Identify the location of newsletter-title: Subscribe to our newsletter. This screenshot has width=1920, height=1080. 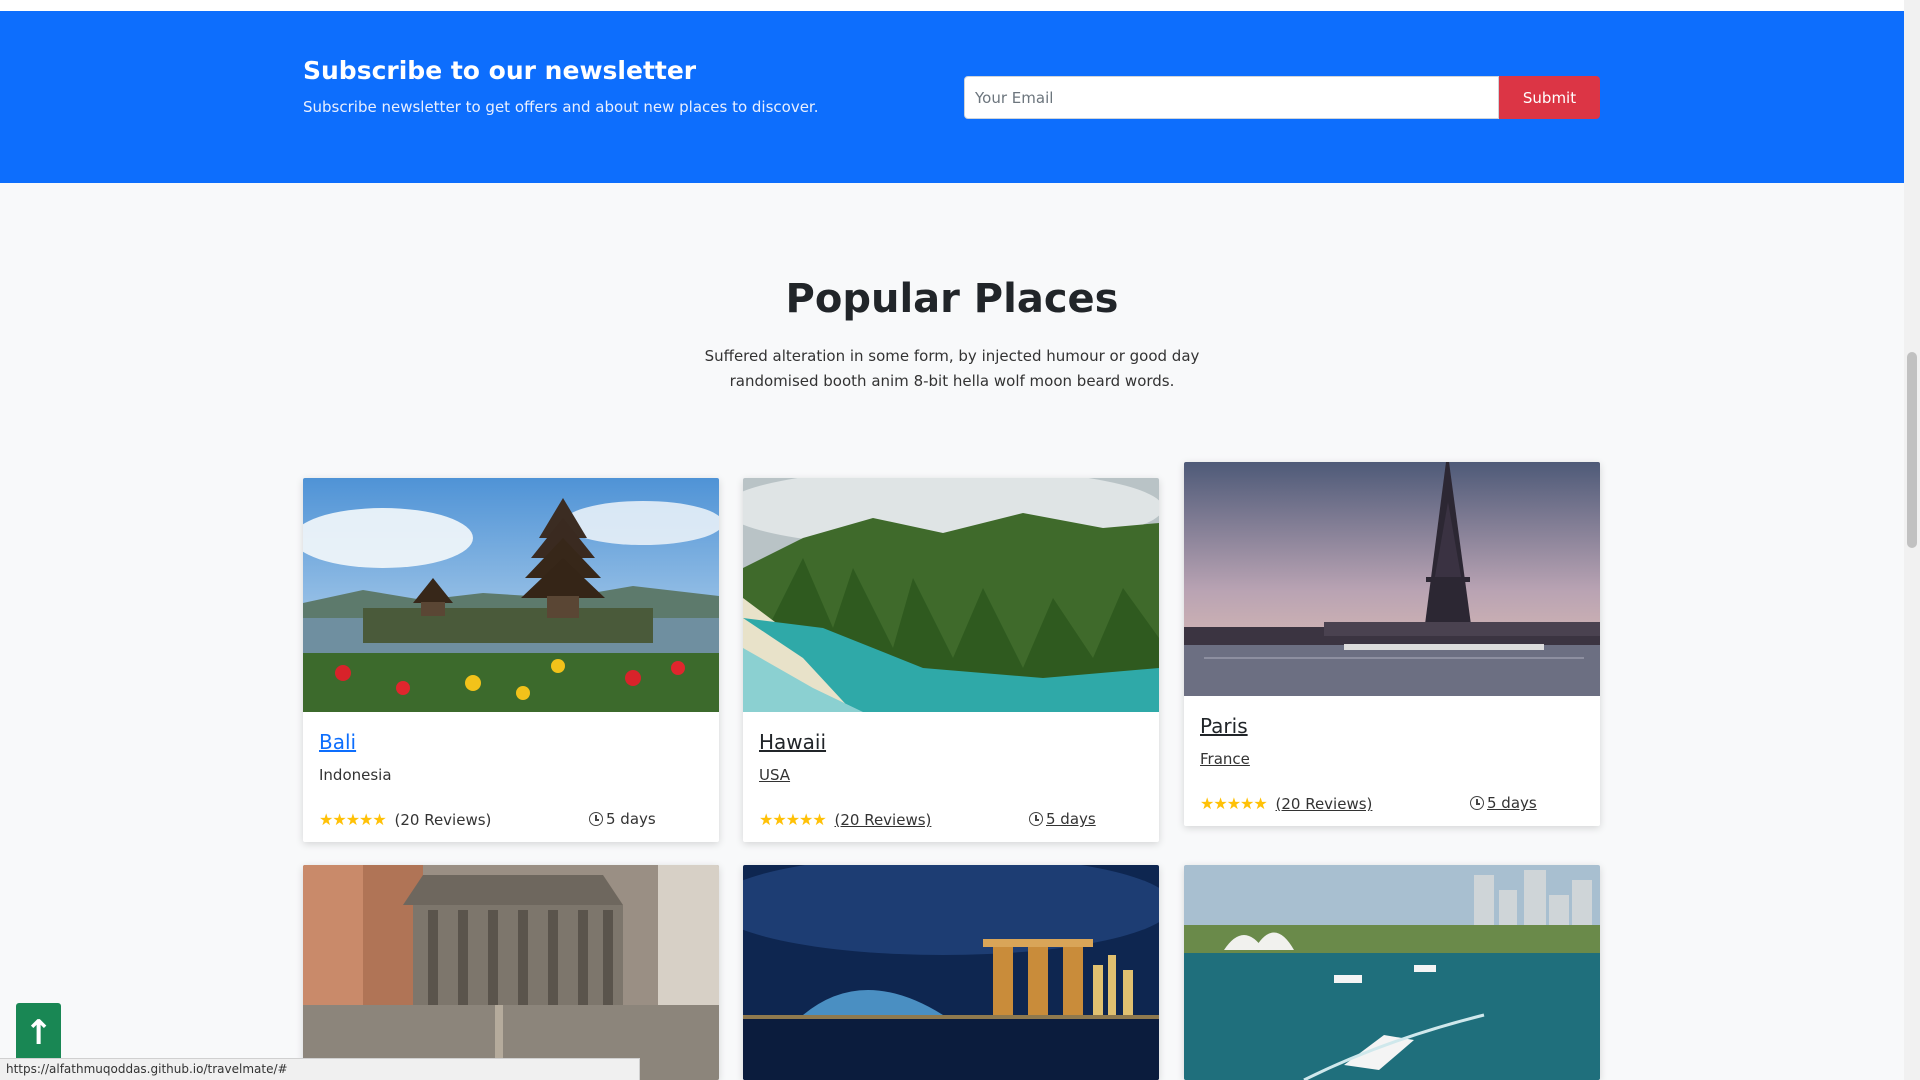
(500, 70).